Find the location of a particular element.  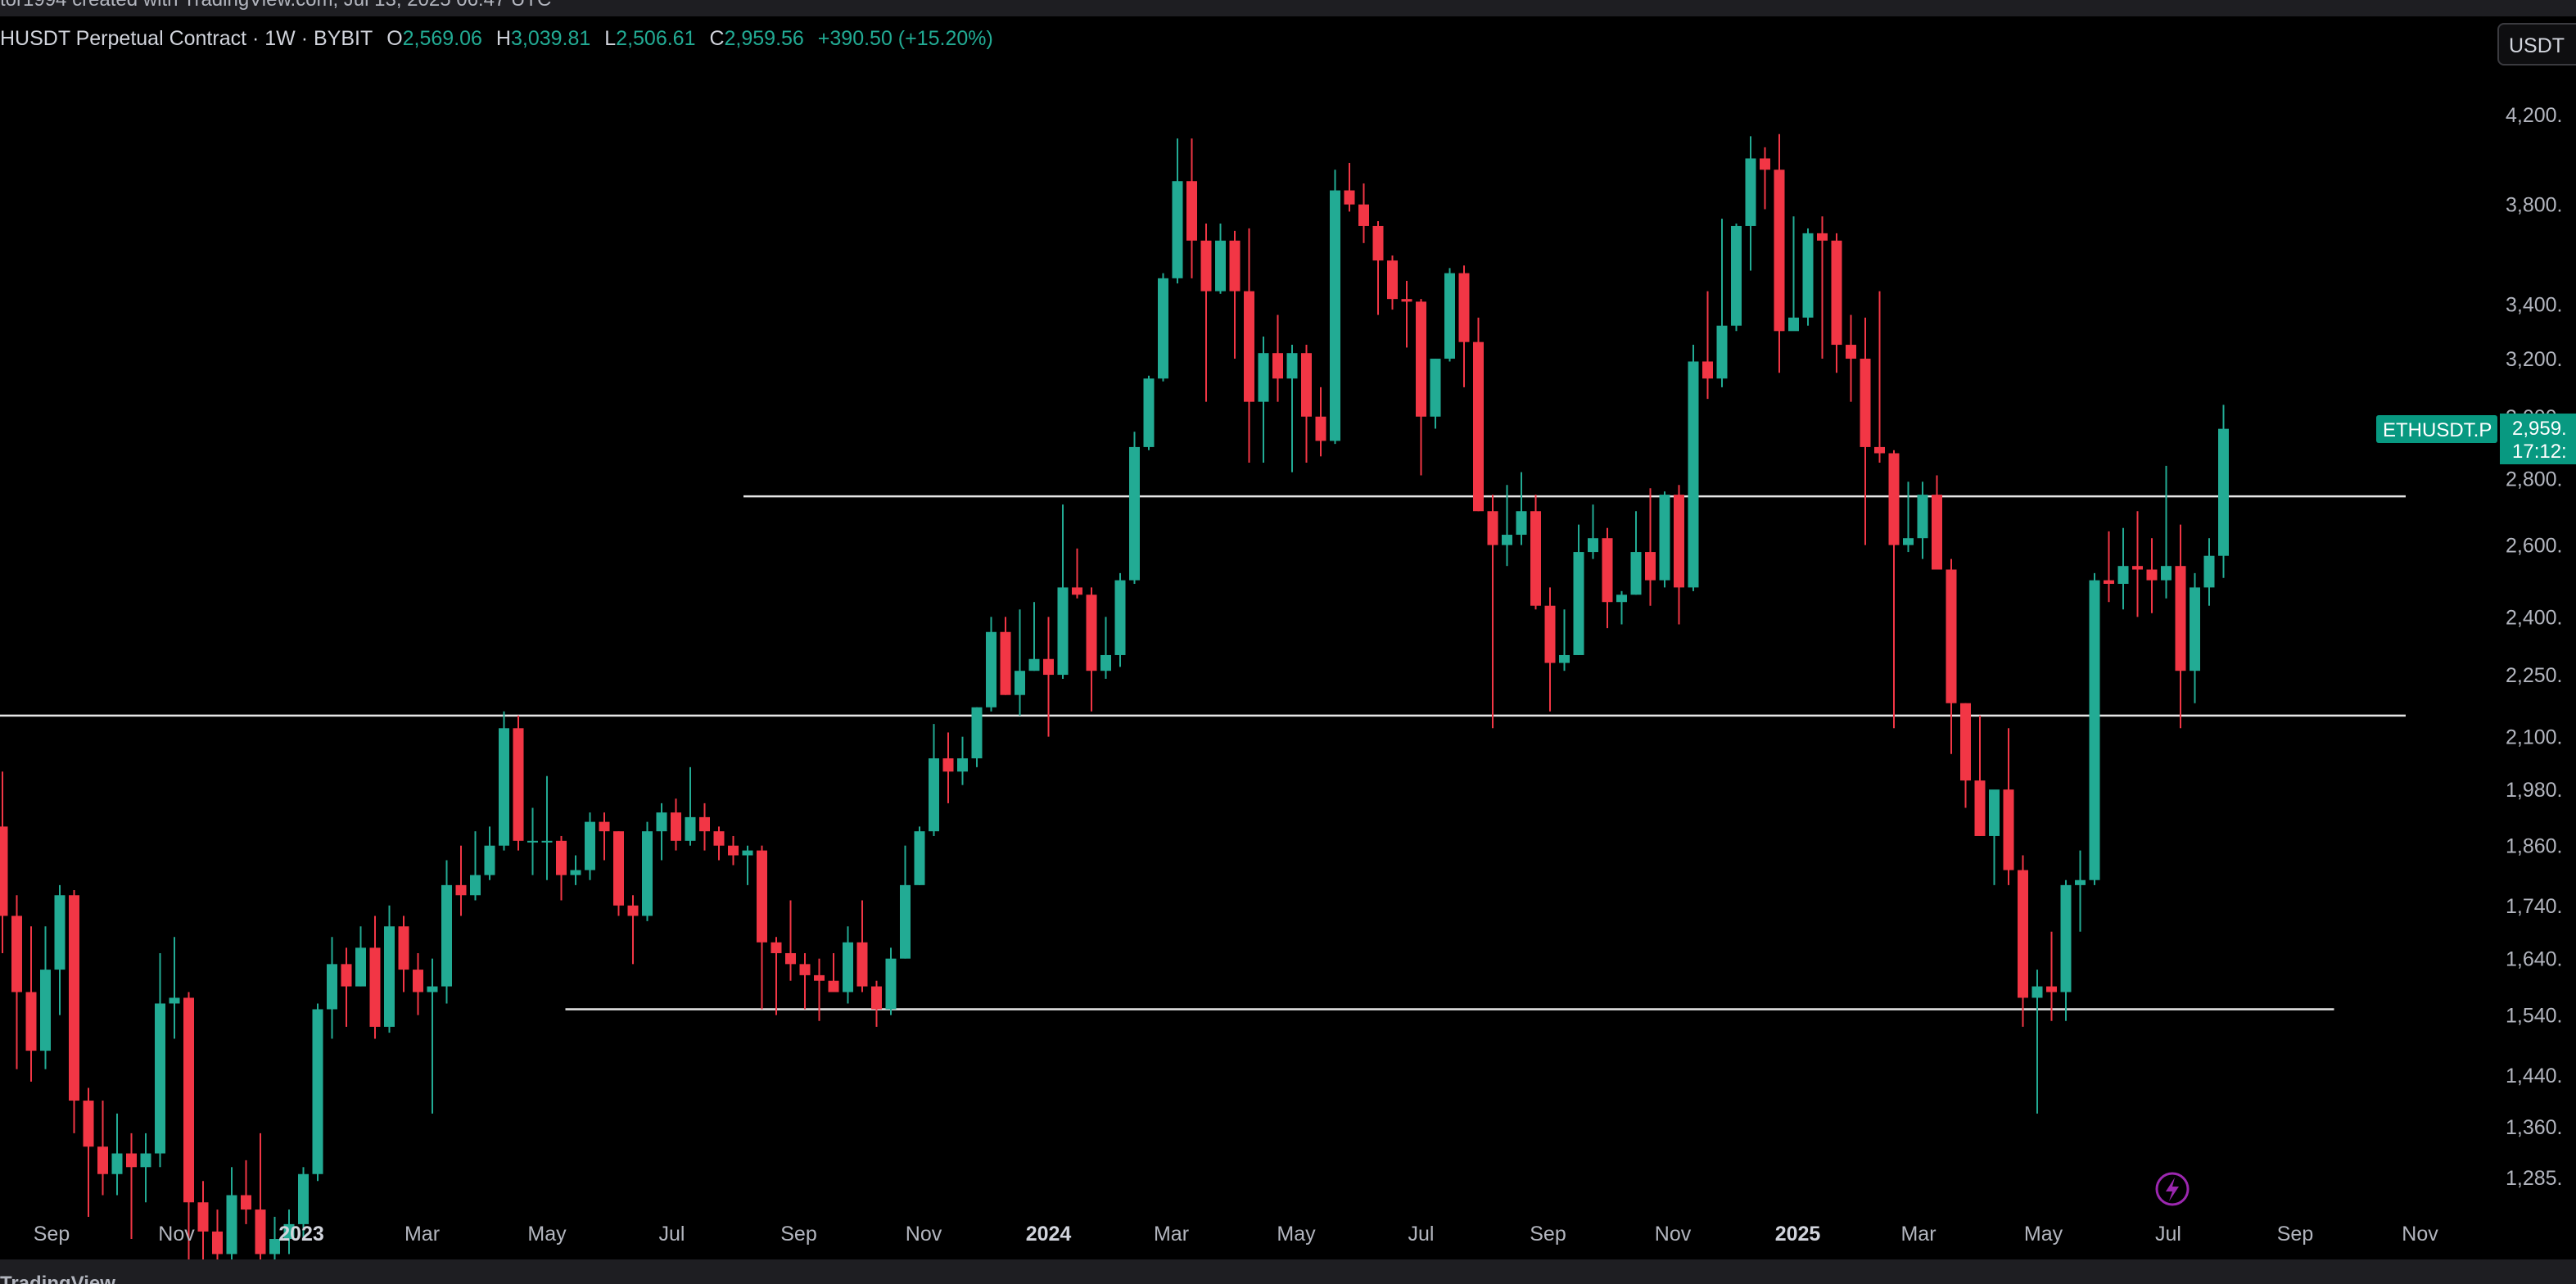

price-axis-label: 1,740. is located at coordinates (2534, 906).